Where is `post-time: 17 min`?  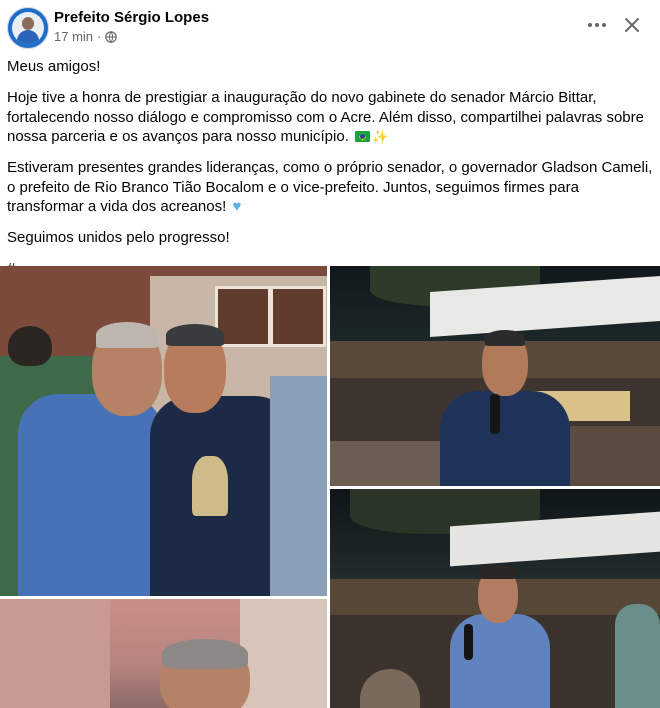
post-time: 17 min is located at coordinates (73, 36).